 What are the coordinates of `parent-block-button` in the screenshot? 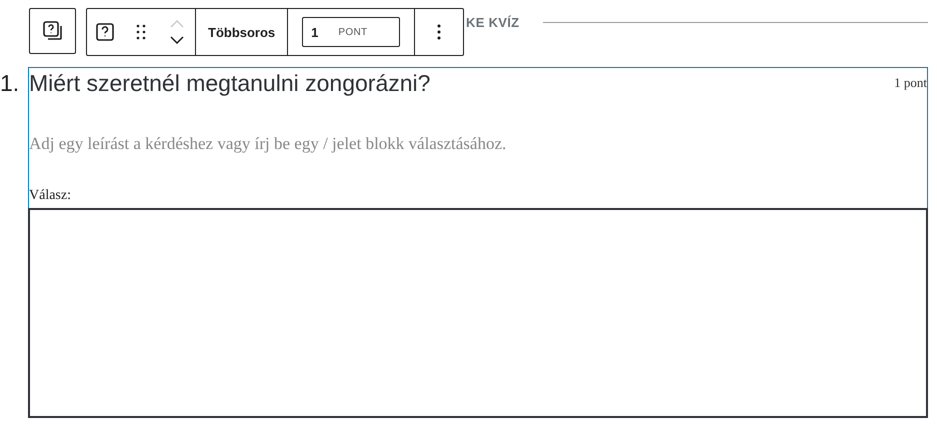 It's located at (52, 31).